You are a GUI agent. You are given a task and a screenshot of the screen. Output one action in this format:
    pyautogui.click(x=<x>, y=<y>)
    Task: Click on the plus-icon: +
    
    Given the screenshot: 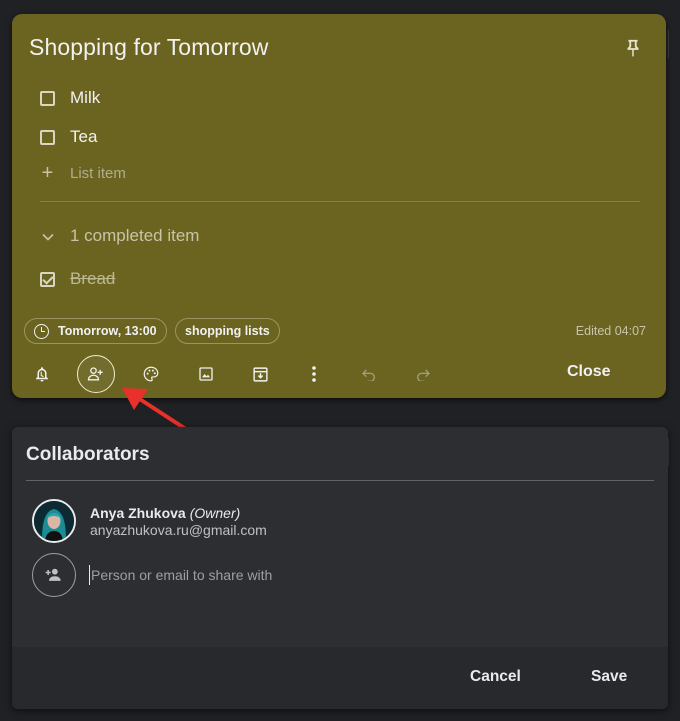 What is the action you would take?
    pyautogui.click(x=47, y=173)
    